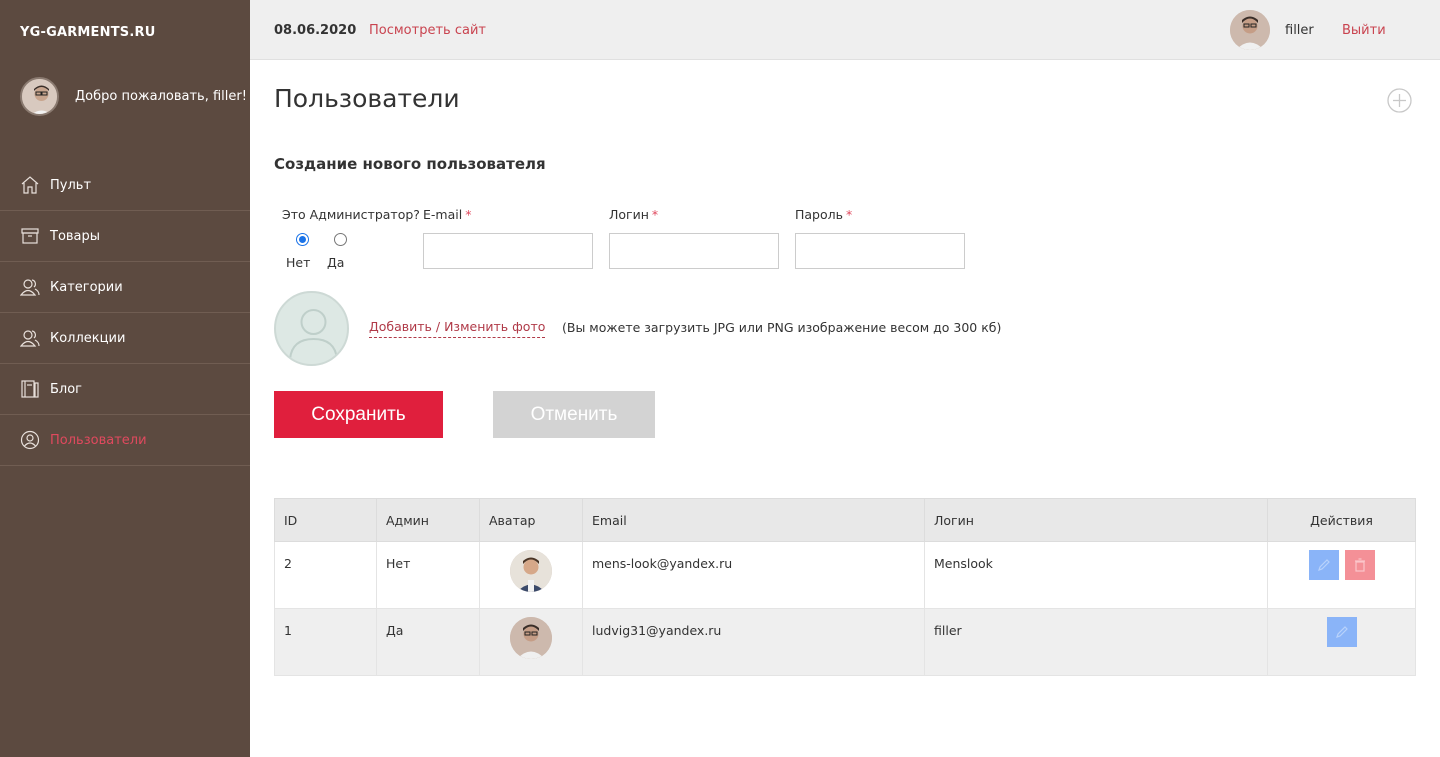 Image resolution: width=1440 pixels, height=757 pixels. I want to click on sidebar-item-collections: Коллекции, so click(125, 338).